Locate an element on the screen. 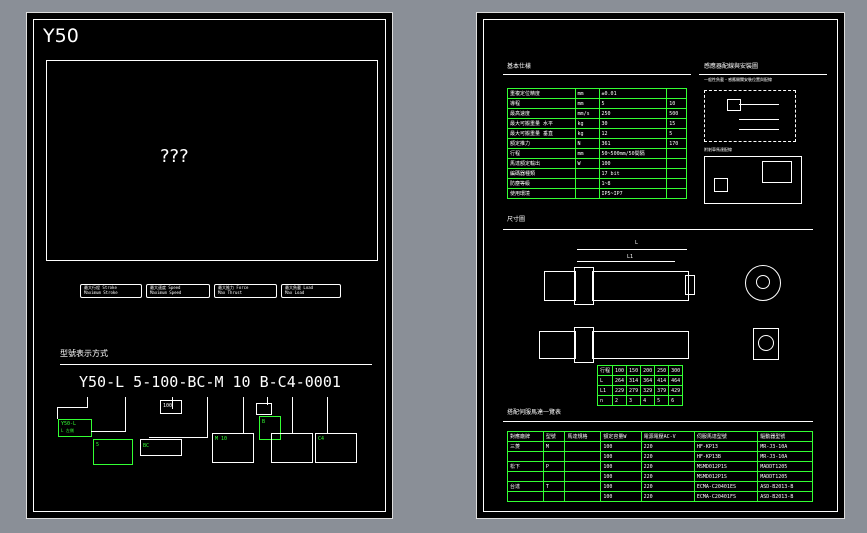 This screenshot has height=533, width=867. table-cell: 279 is located at coordinates (634, 390).